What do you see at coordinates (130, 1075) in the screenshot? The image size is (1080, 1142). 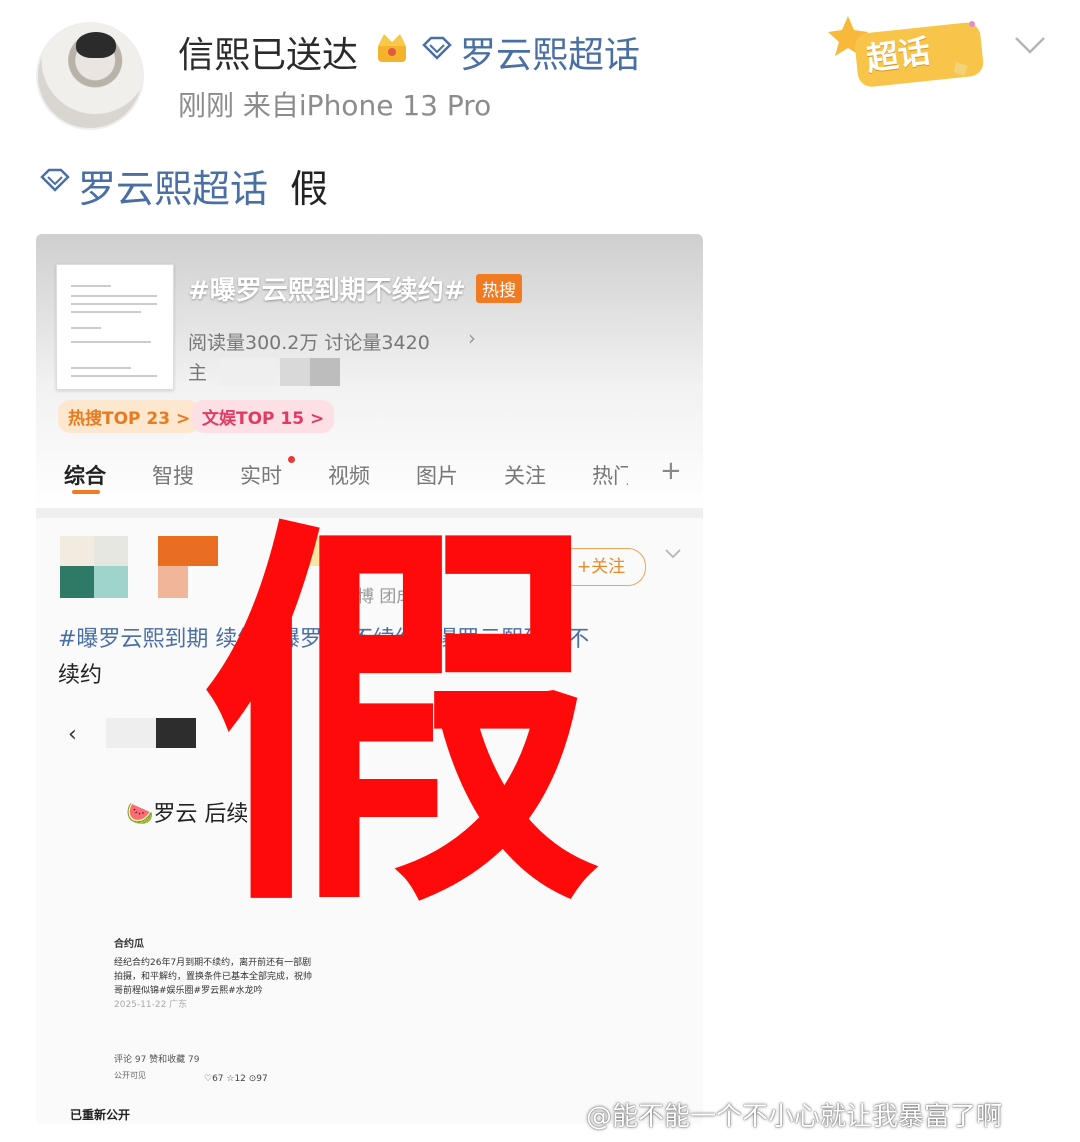 I see `inner-note-visibility: 公开可见` at bounding box center [130, 1075].